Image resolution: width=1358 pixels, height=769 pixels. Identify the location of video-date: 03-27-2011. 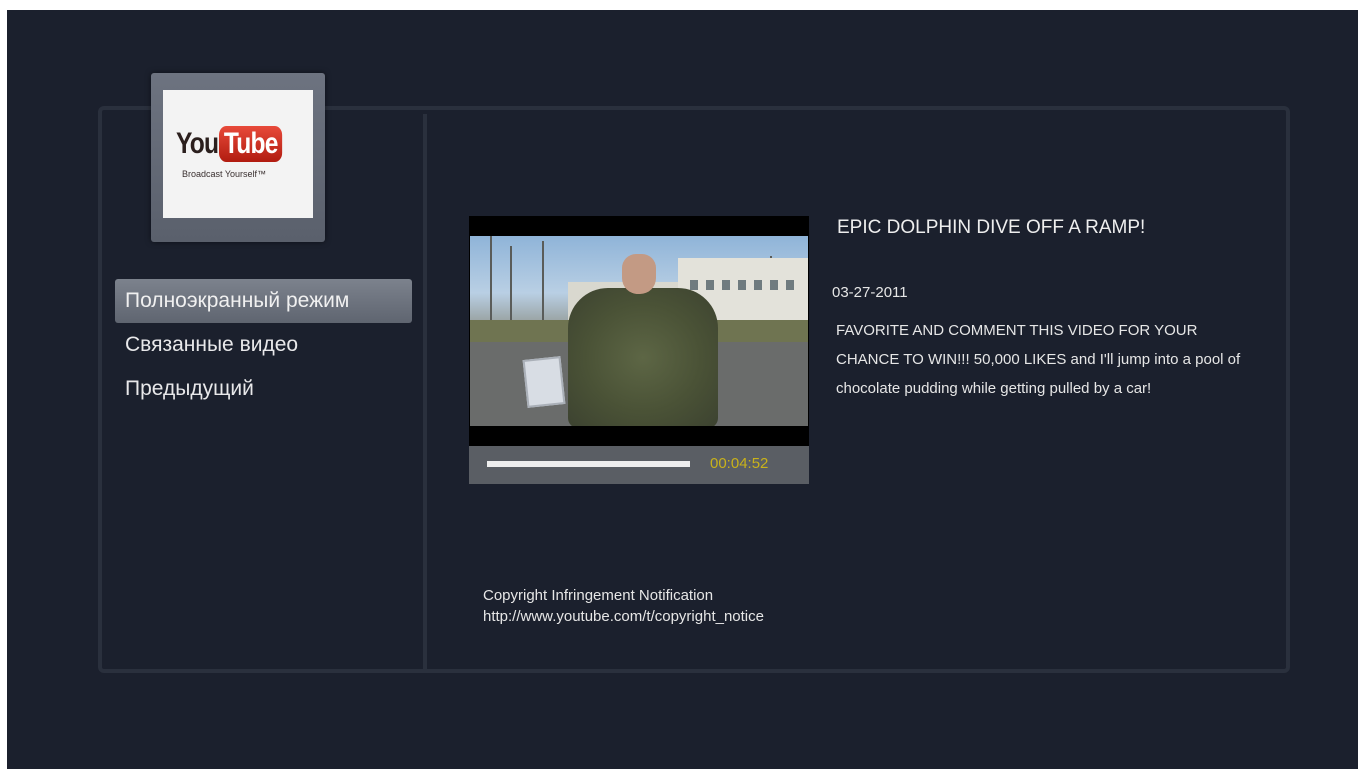
(870, 292).